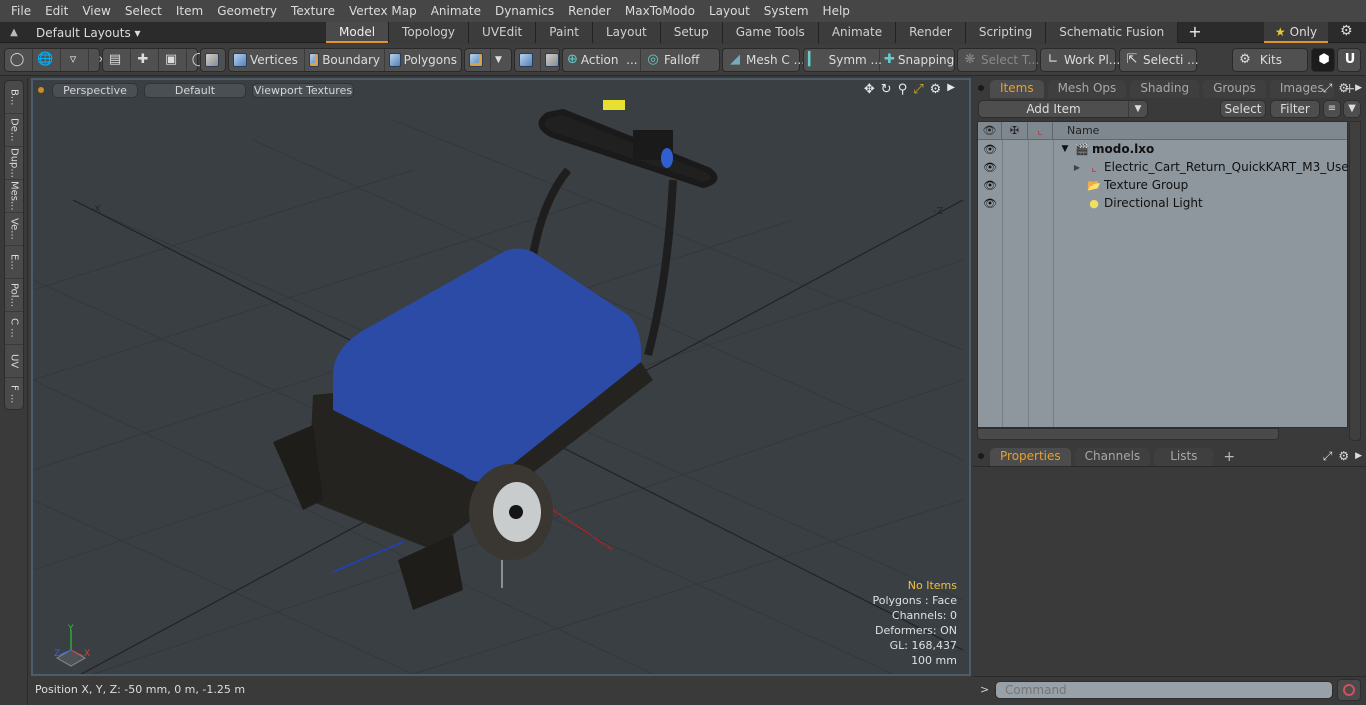  What do you see at coordinates (383, 11) in the screenshot?
I see `menu-vertex-map: Vertex Map` at bounding box center [383, 11].